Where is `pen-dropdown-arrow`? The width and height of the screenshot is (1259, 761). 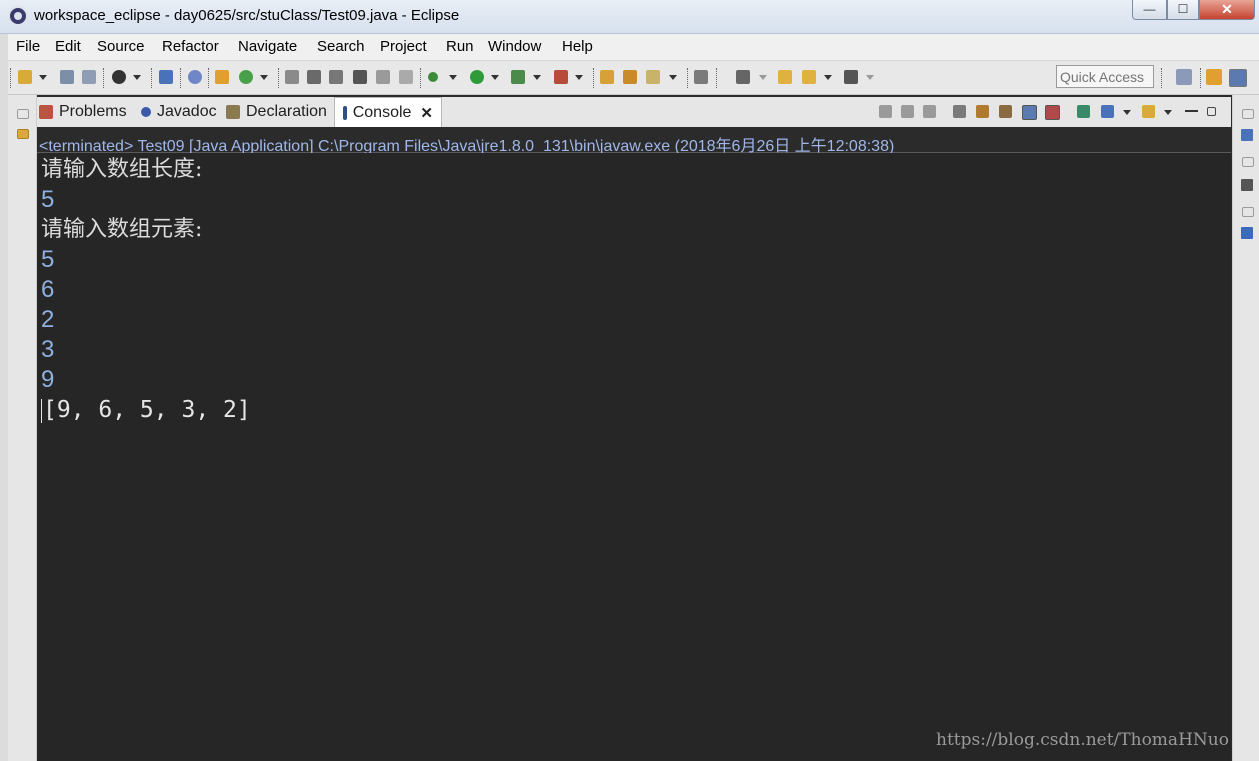
pen-dropdown-arrow is located at coordinates (673, 77).